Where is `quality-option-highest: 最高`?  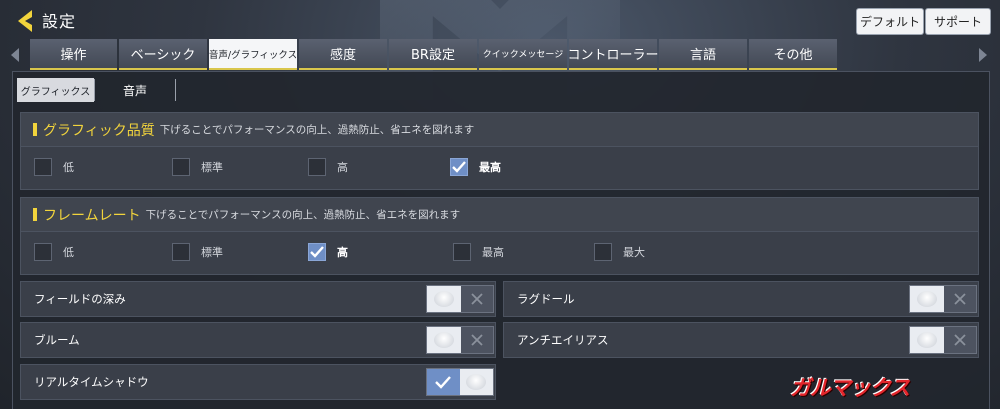 quality-option-highest: 最高 is located at coordinates (475, 167).